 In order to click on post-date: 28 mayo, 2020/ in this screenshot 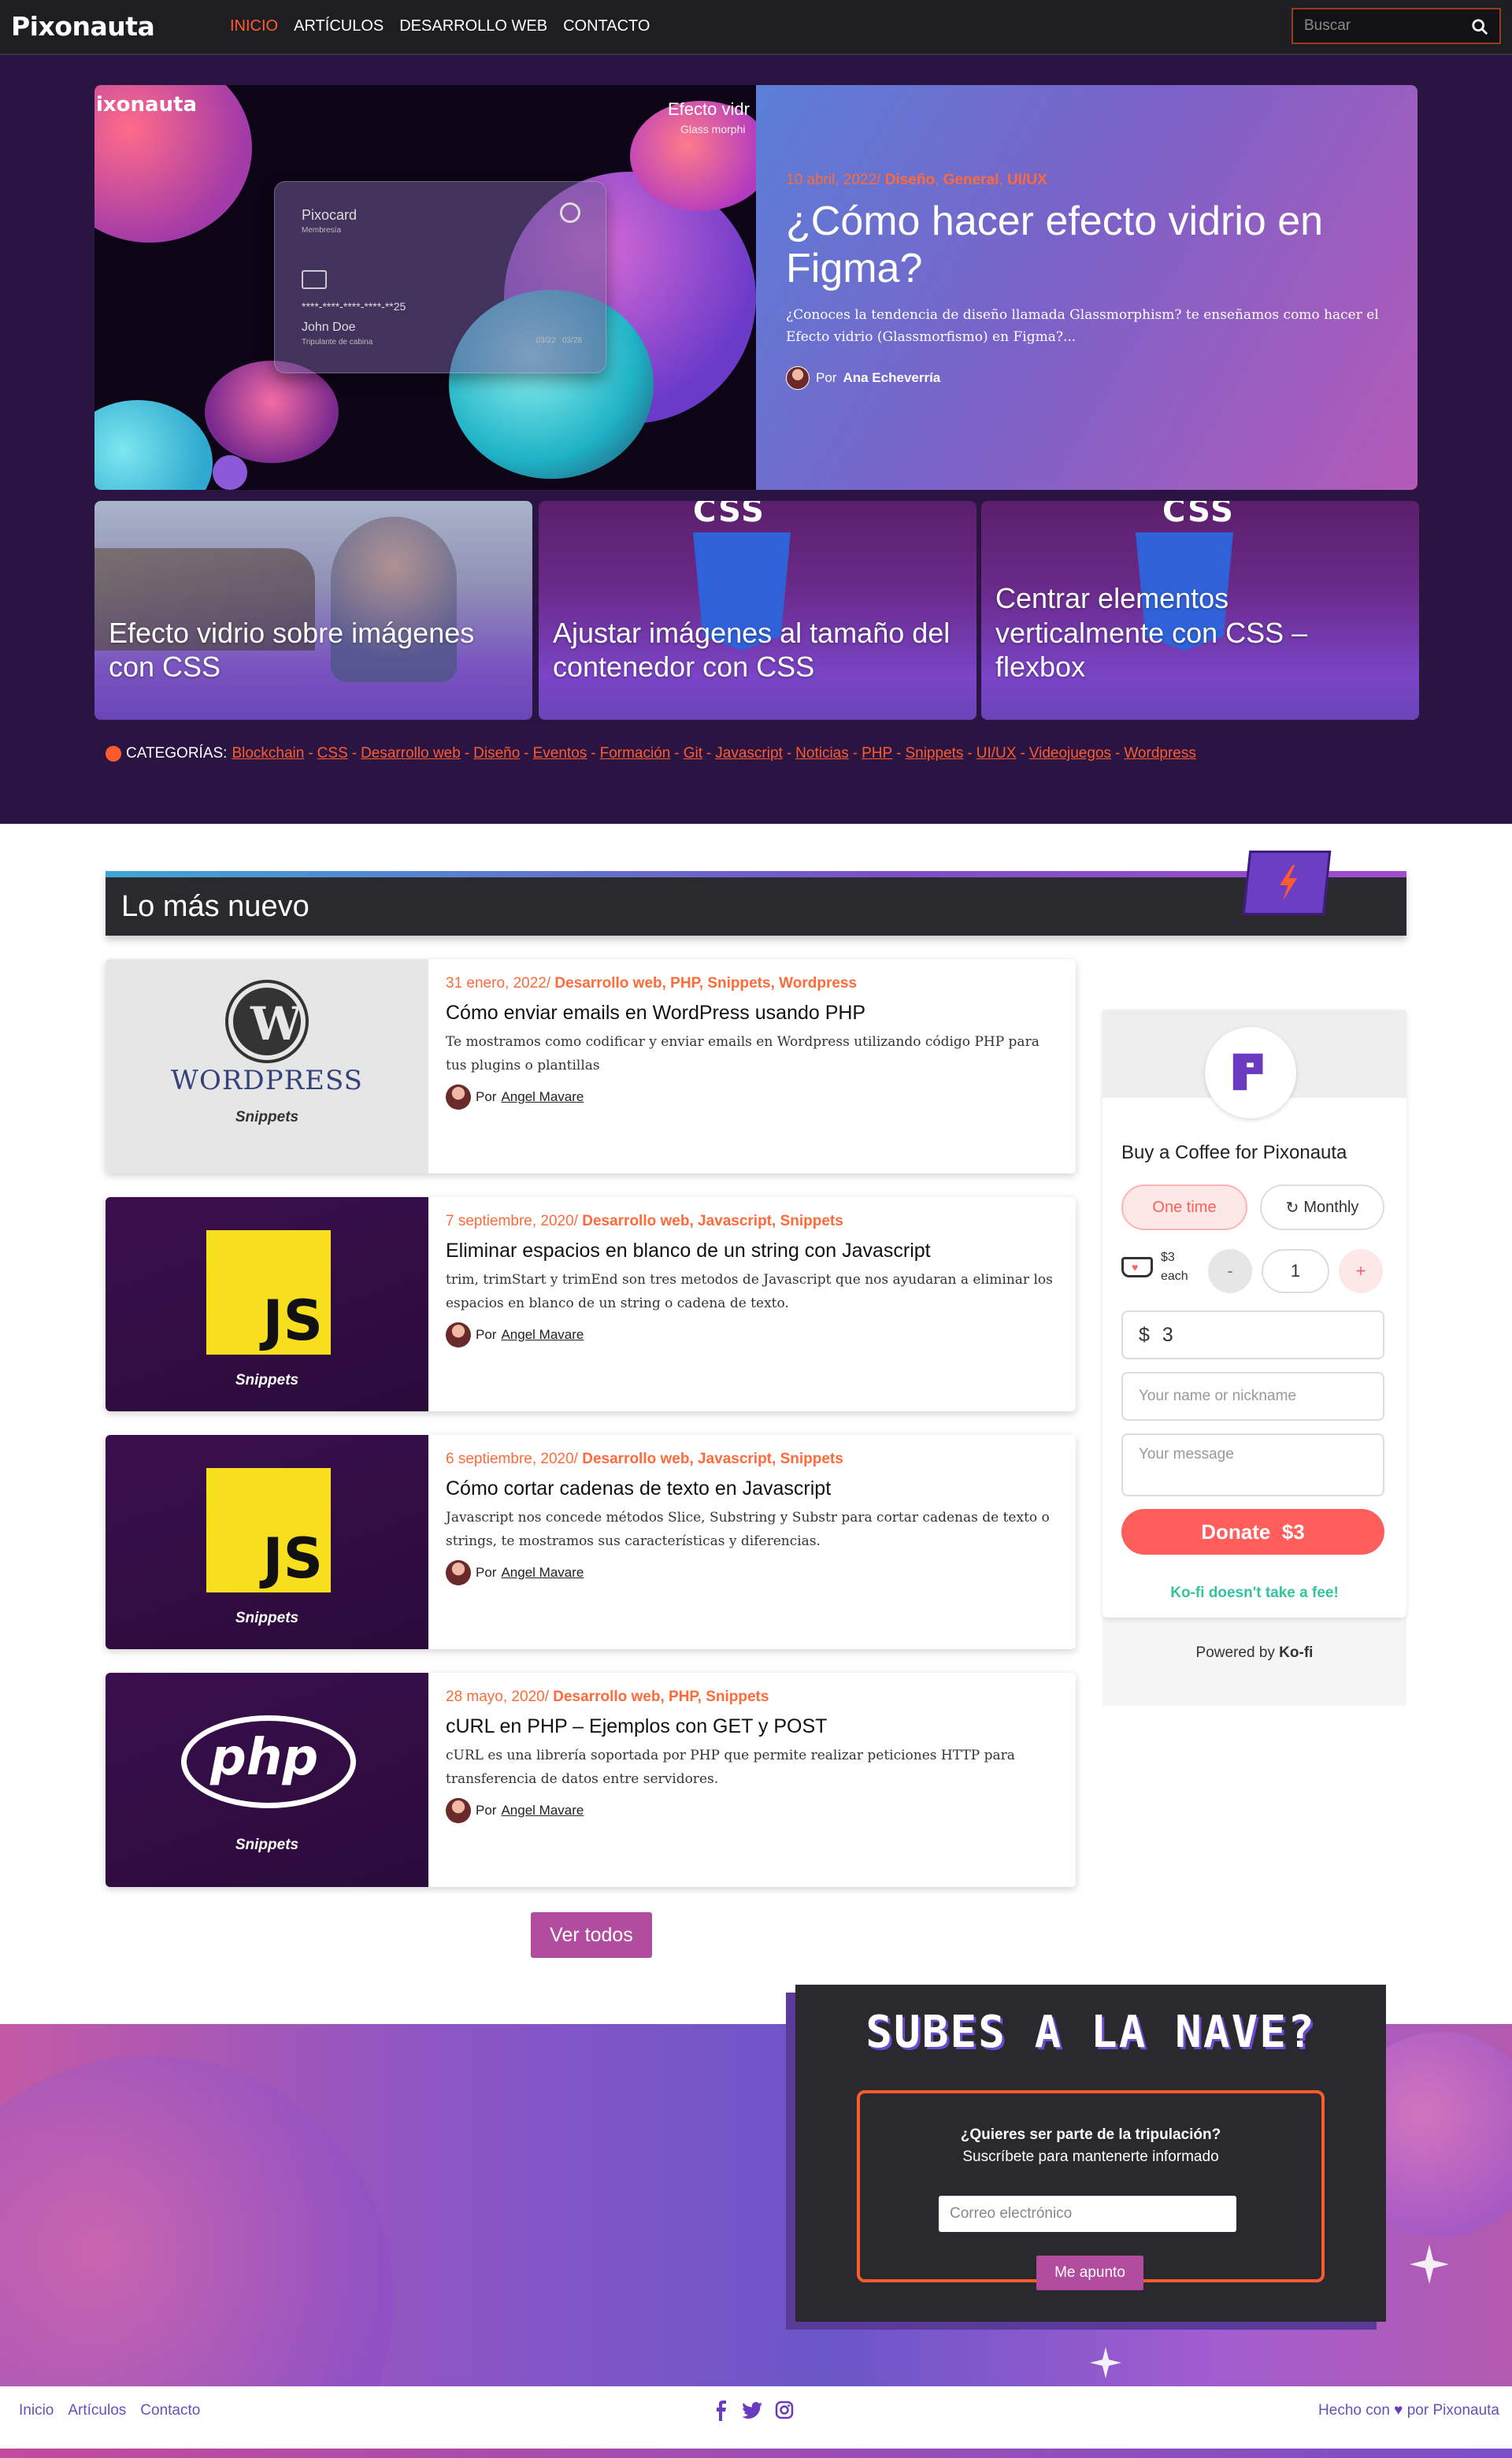, I will do `click(497, 1697)`.